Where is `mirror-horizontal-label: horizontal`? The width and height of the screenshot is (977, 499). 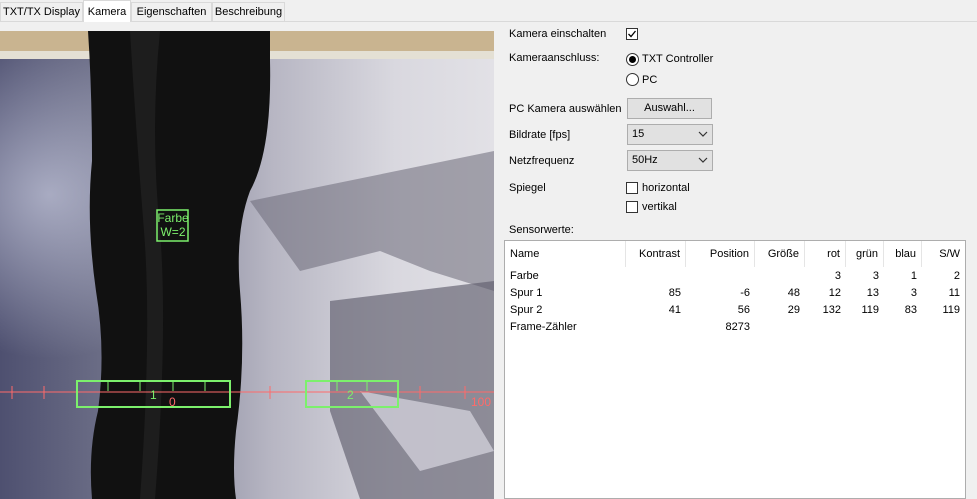 mirror-horizontal-label: horizontal is located at coordinates (666, 188).